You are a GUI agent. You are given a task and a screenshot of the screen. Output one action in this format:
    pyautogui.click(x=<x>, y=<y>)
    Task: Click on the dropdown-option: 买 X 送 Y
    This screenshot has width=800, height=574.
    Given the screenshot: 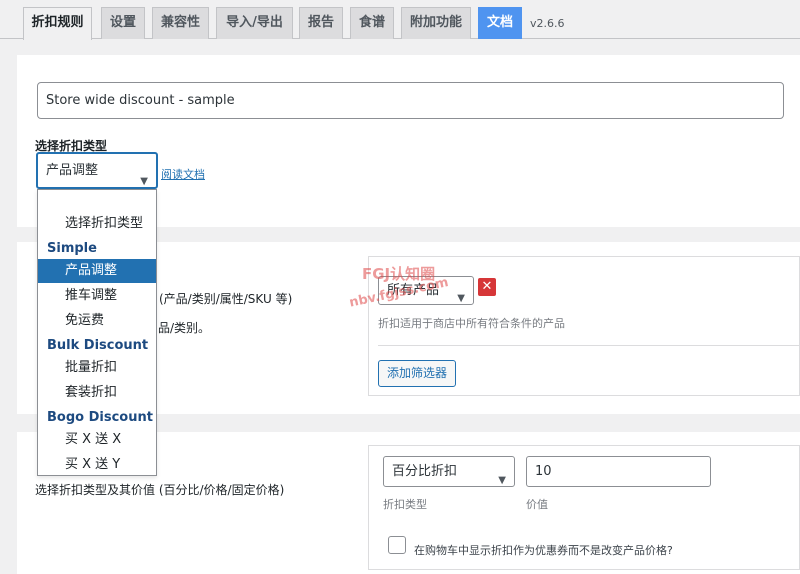 What is the action you would take?
    pyautogui.click(x=97, y=464)
    